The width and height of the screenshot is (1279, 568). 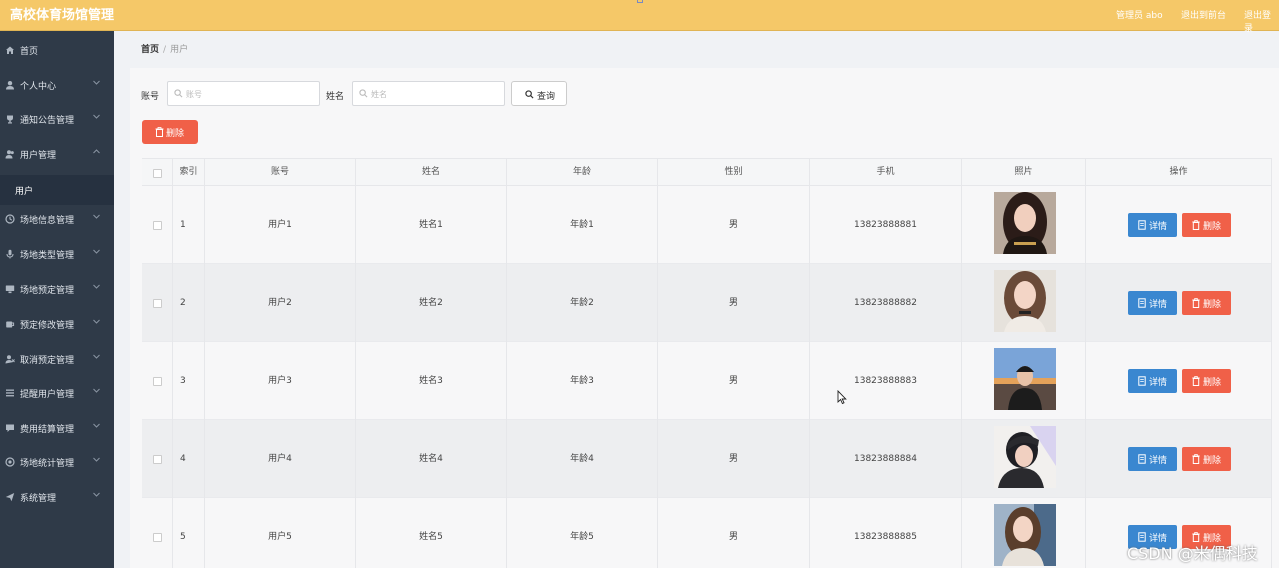 What do you see at coordinates (582, 381) in the screenshot?
I see `cell-age: 年龄3` at bounding box center [582, 381].